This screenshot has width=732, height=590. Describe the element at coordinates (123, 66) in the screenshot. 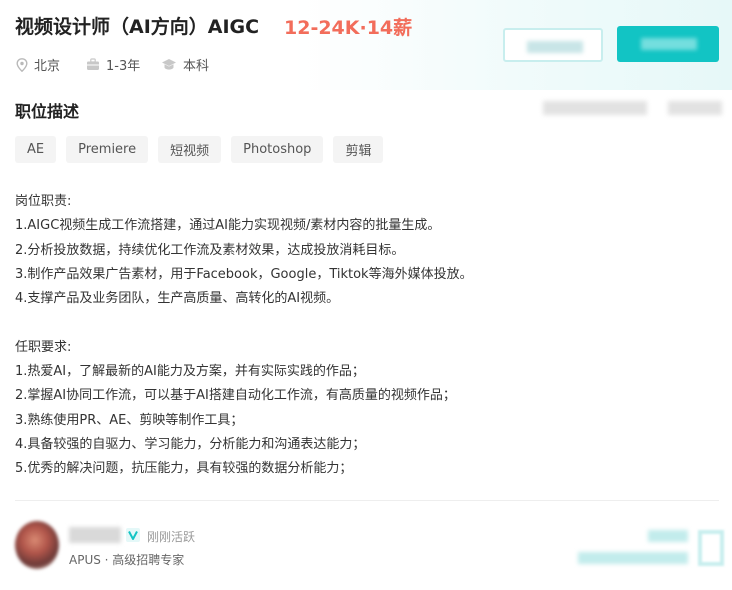

I see `experience-text: 1-3年` at that location.